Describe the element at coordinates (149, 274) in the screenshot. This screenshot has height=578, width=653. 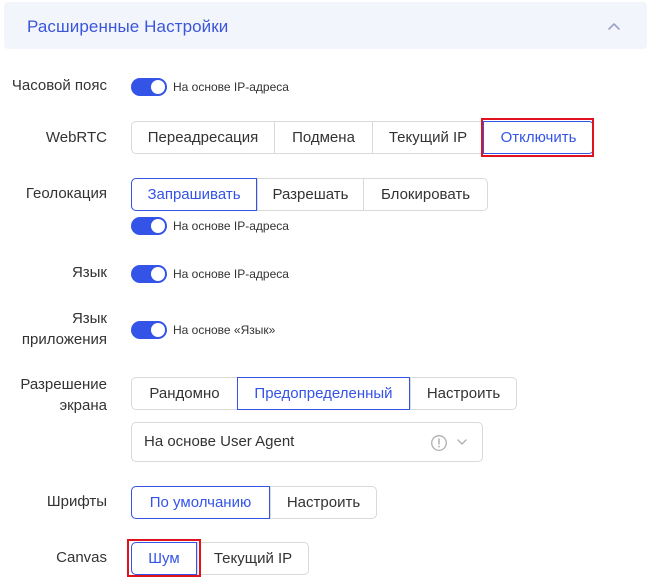
I see `language-toggle` at that location.